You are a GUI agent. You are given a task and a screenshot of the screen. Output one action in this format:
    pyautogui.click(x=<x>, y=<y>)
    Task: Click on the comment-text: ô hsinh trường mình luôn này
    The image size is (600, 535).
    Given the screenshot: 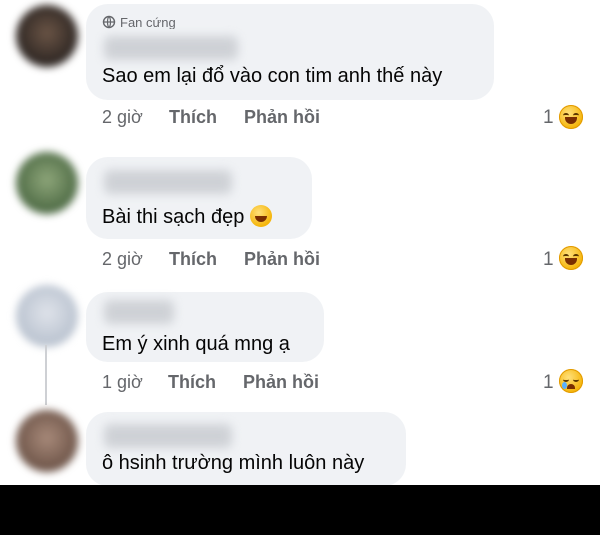 What is the action you would take?
    pyautogui.click(x=233, y=463)
    